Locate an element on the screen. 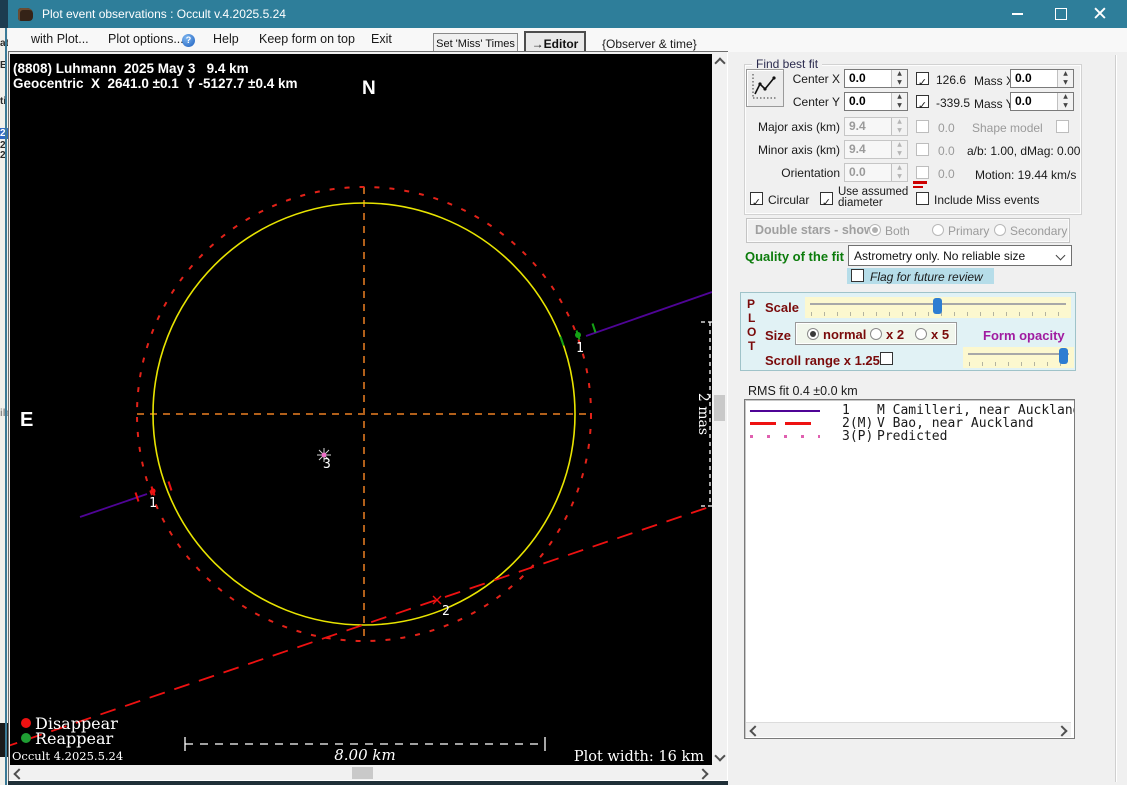 The width and height of the screenshot is (1127, 785). shape-model-label: Shape model is located at coordinates (1007, 128).